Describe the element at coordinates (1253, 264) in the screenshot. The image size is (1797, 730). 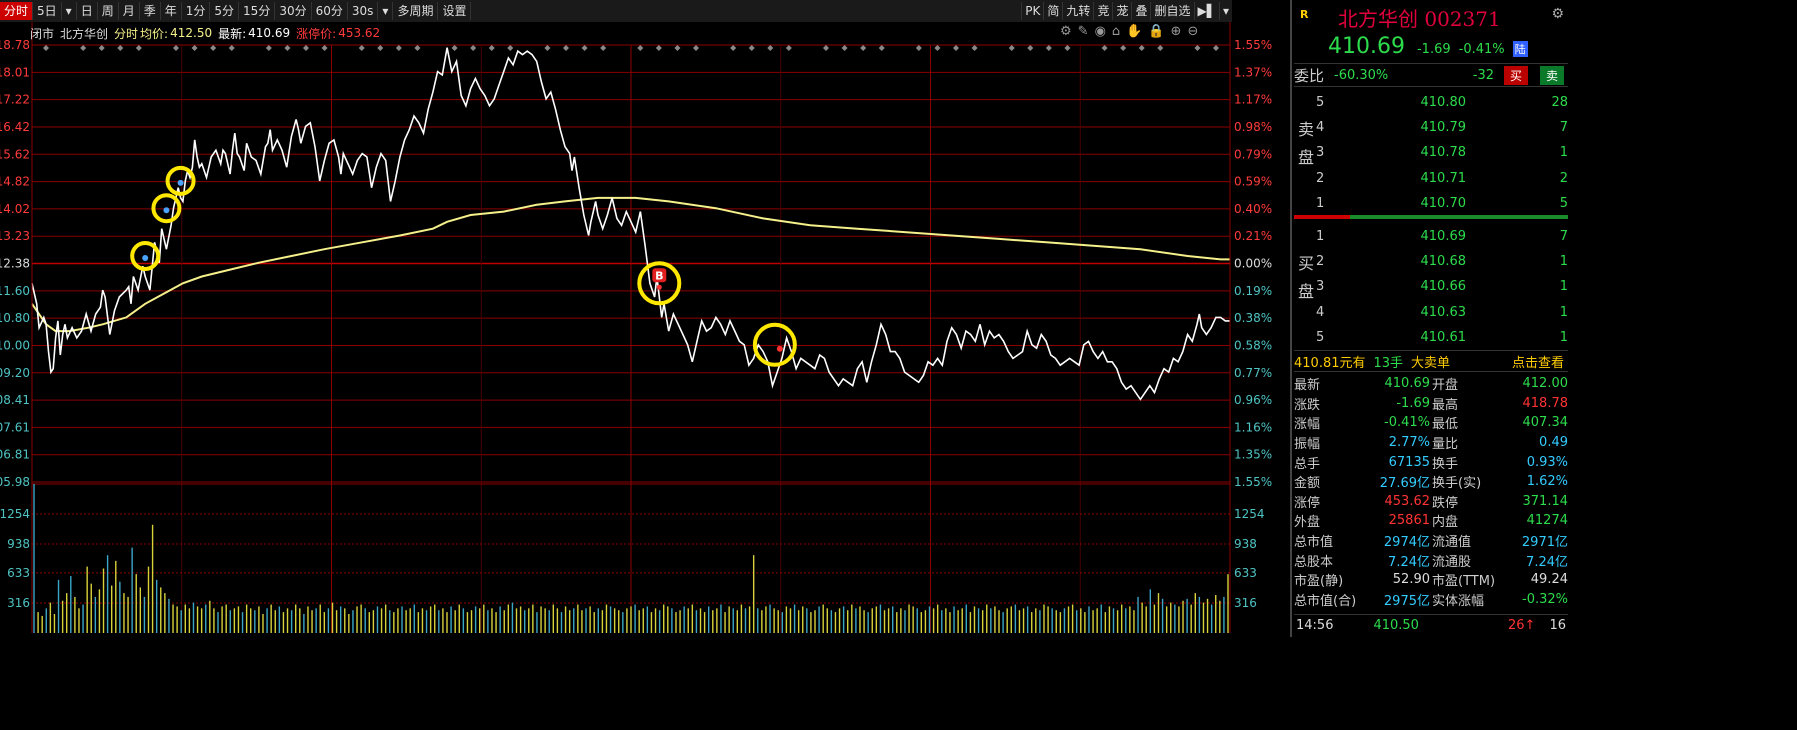
I see `y-tick-right: 0.00%` at that location.